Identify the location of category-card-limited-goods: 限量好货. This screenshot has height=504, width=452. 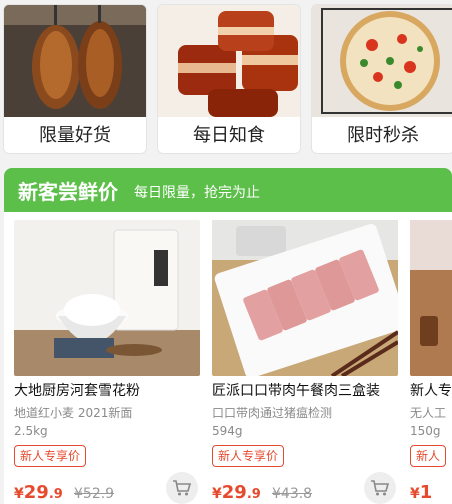
(75, 79).